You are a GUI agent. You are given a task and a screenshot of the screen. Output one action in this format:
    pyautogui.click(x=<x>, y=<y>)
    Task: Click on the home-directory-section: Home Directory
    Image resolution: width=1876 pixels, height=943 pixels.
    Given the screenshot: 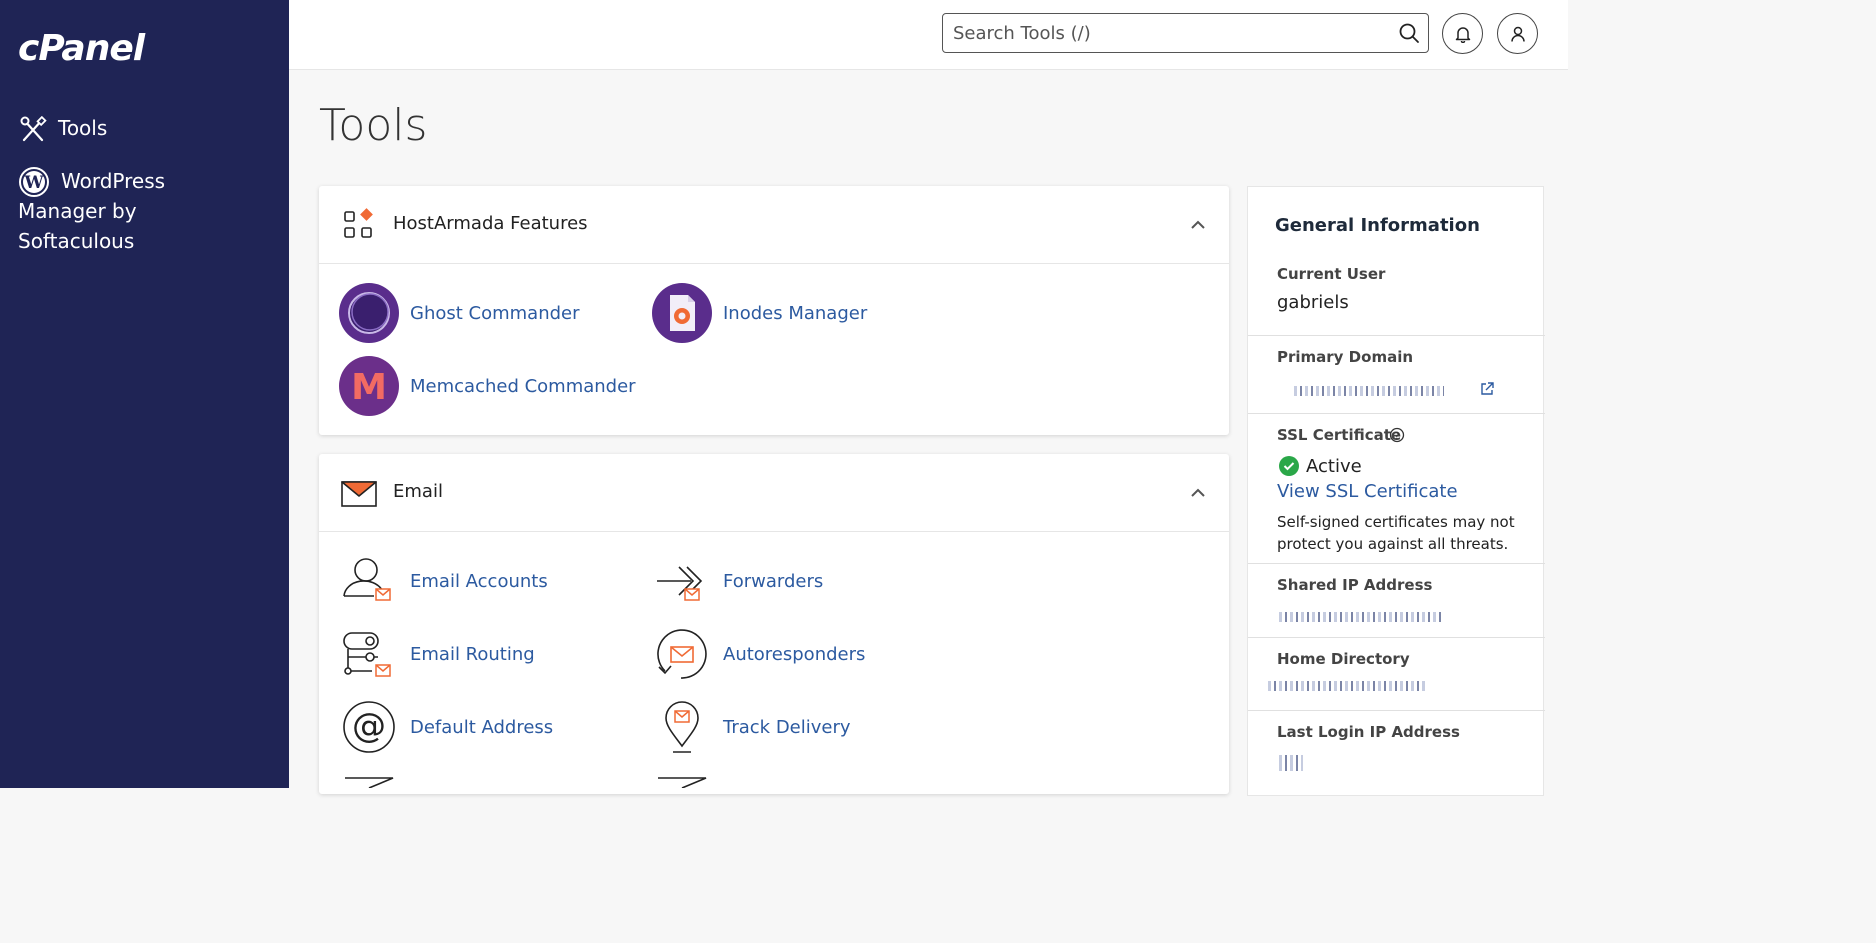 What is the action you would take?
    pyautogui.click(x=1396, y=673)
    